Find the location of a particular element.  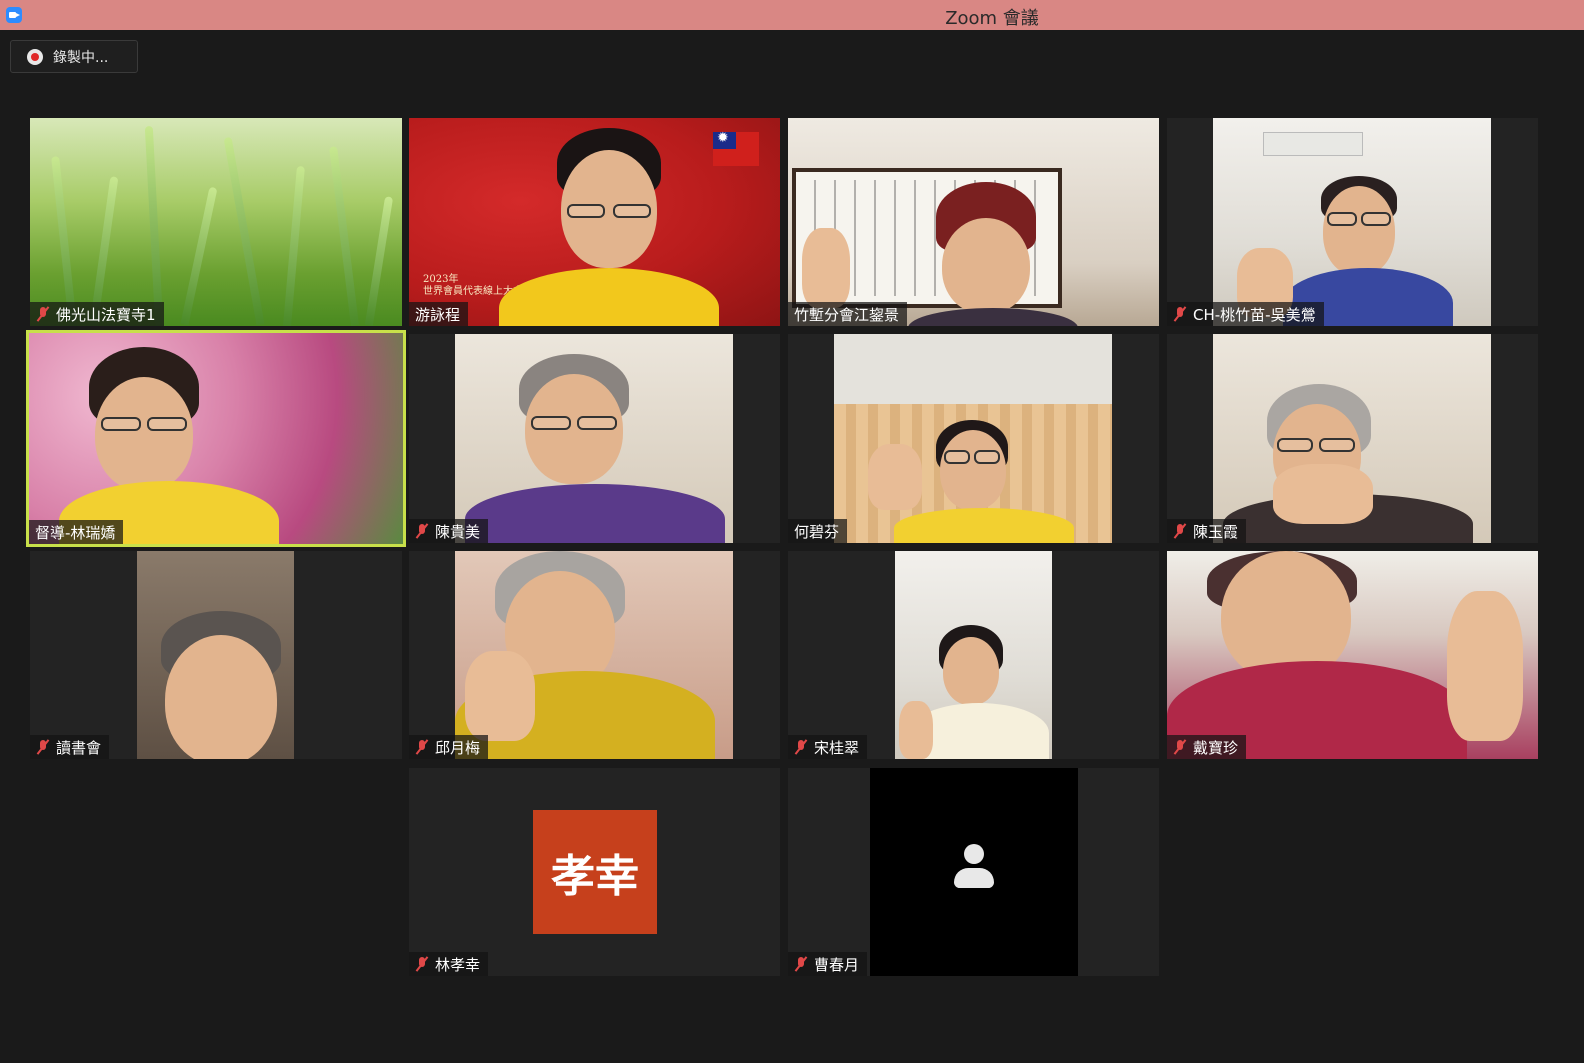

participant-name-tag: 讀書會 is located at coordinates (70, 747).